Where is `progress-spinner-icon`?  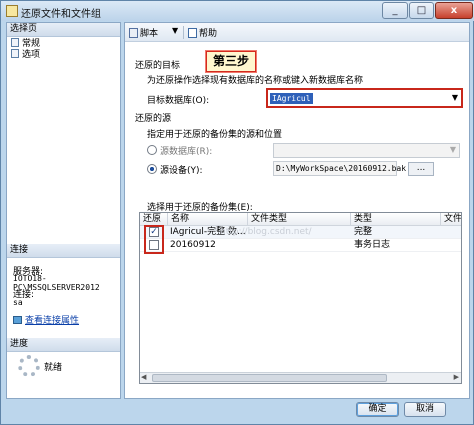
progress-spinner-icon is located at coordinates (29, 366).